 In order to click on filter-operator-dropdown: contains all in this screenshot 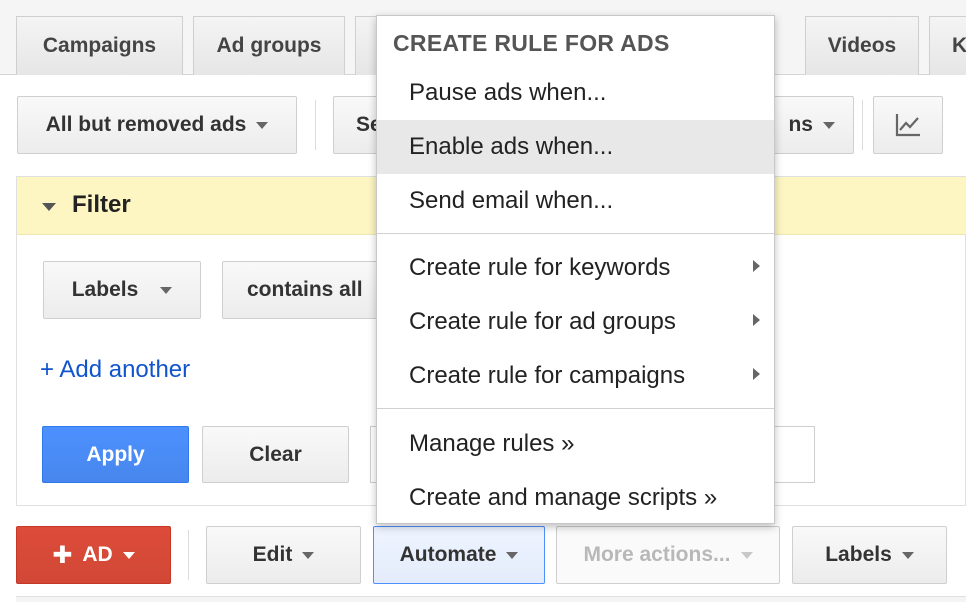, I will do `click(302, 290)`.